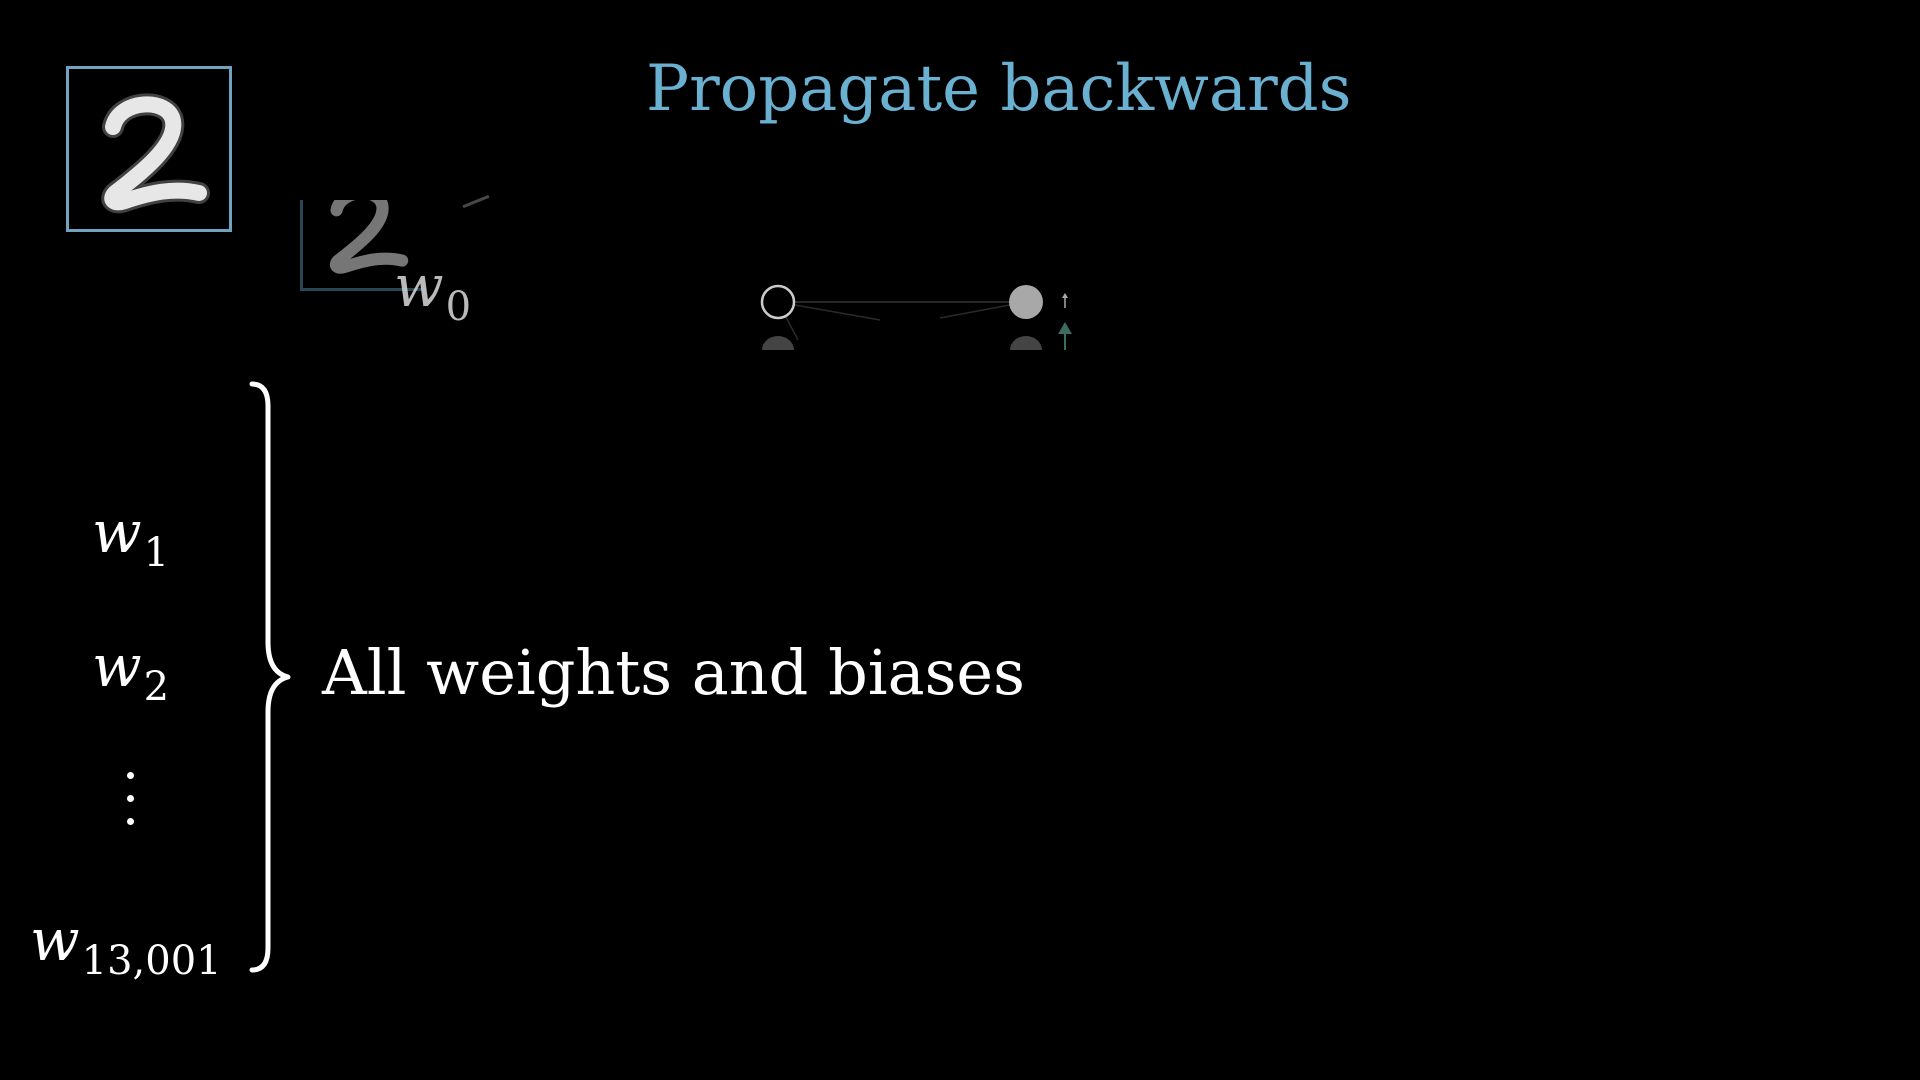 This screenshot has height=1080, width=1920. Describe the element at coordinates (673, 672) in the screenshot. I see `brace-label: All weights and biases` at that location.